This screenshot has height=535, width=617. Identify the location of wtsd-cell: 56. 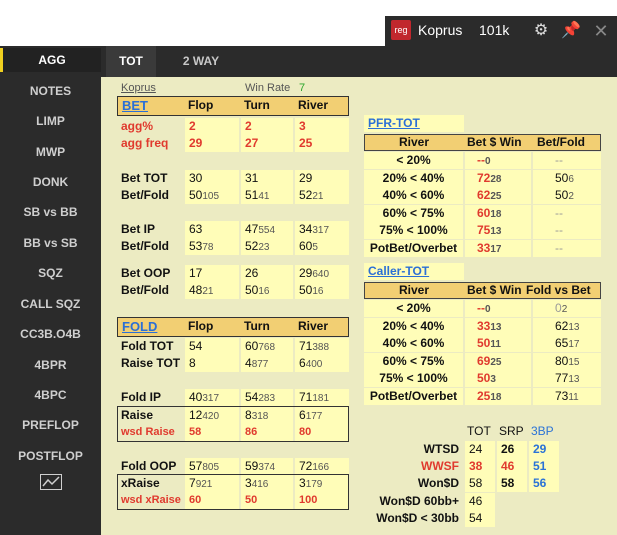
(544, 484).